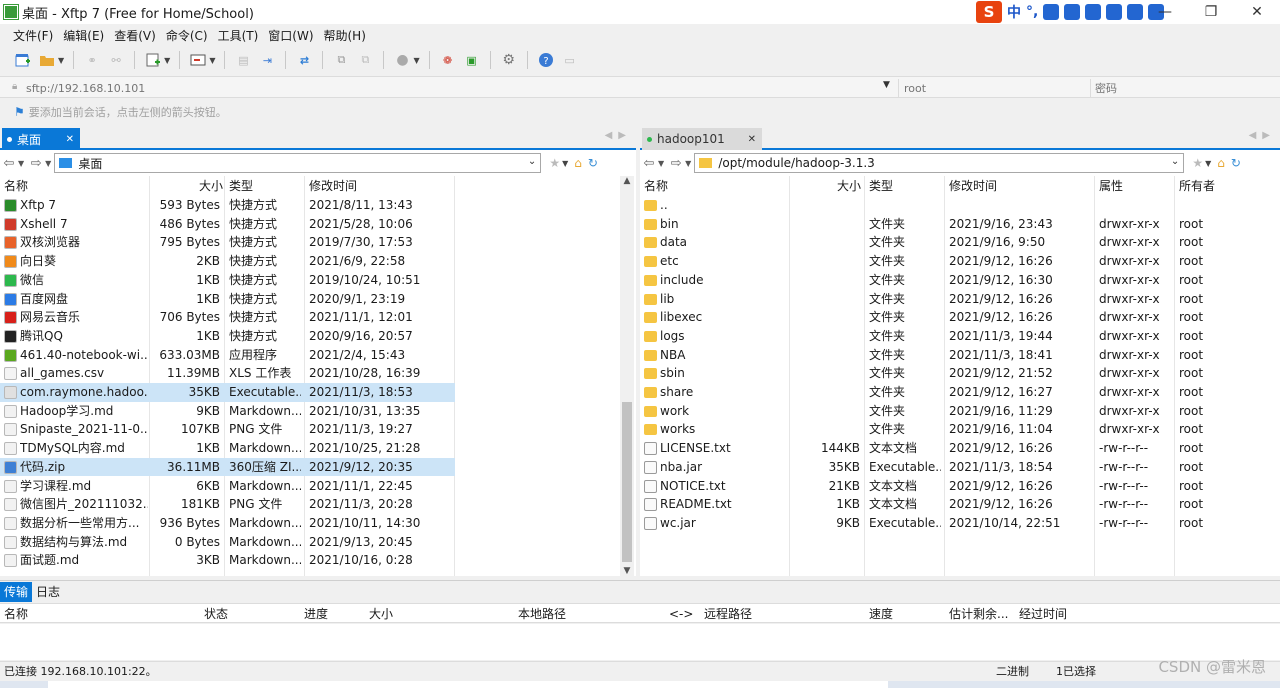 The image size is (1280, 688). What do you see at coordinates (640, 642) in the screenshot?
I see `transfer-list` at bounding box center [640, 642].